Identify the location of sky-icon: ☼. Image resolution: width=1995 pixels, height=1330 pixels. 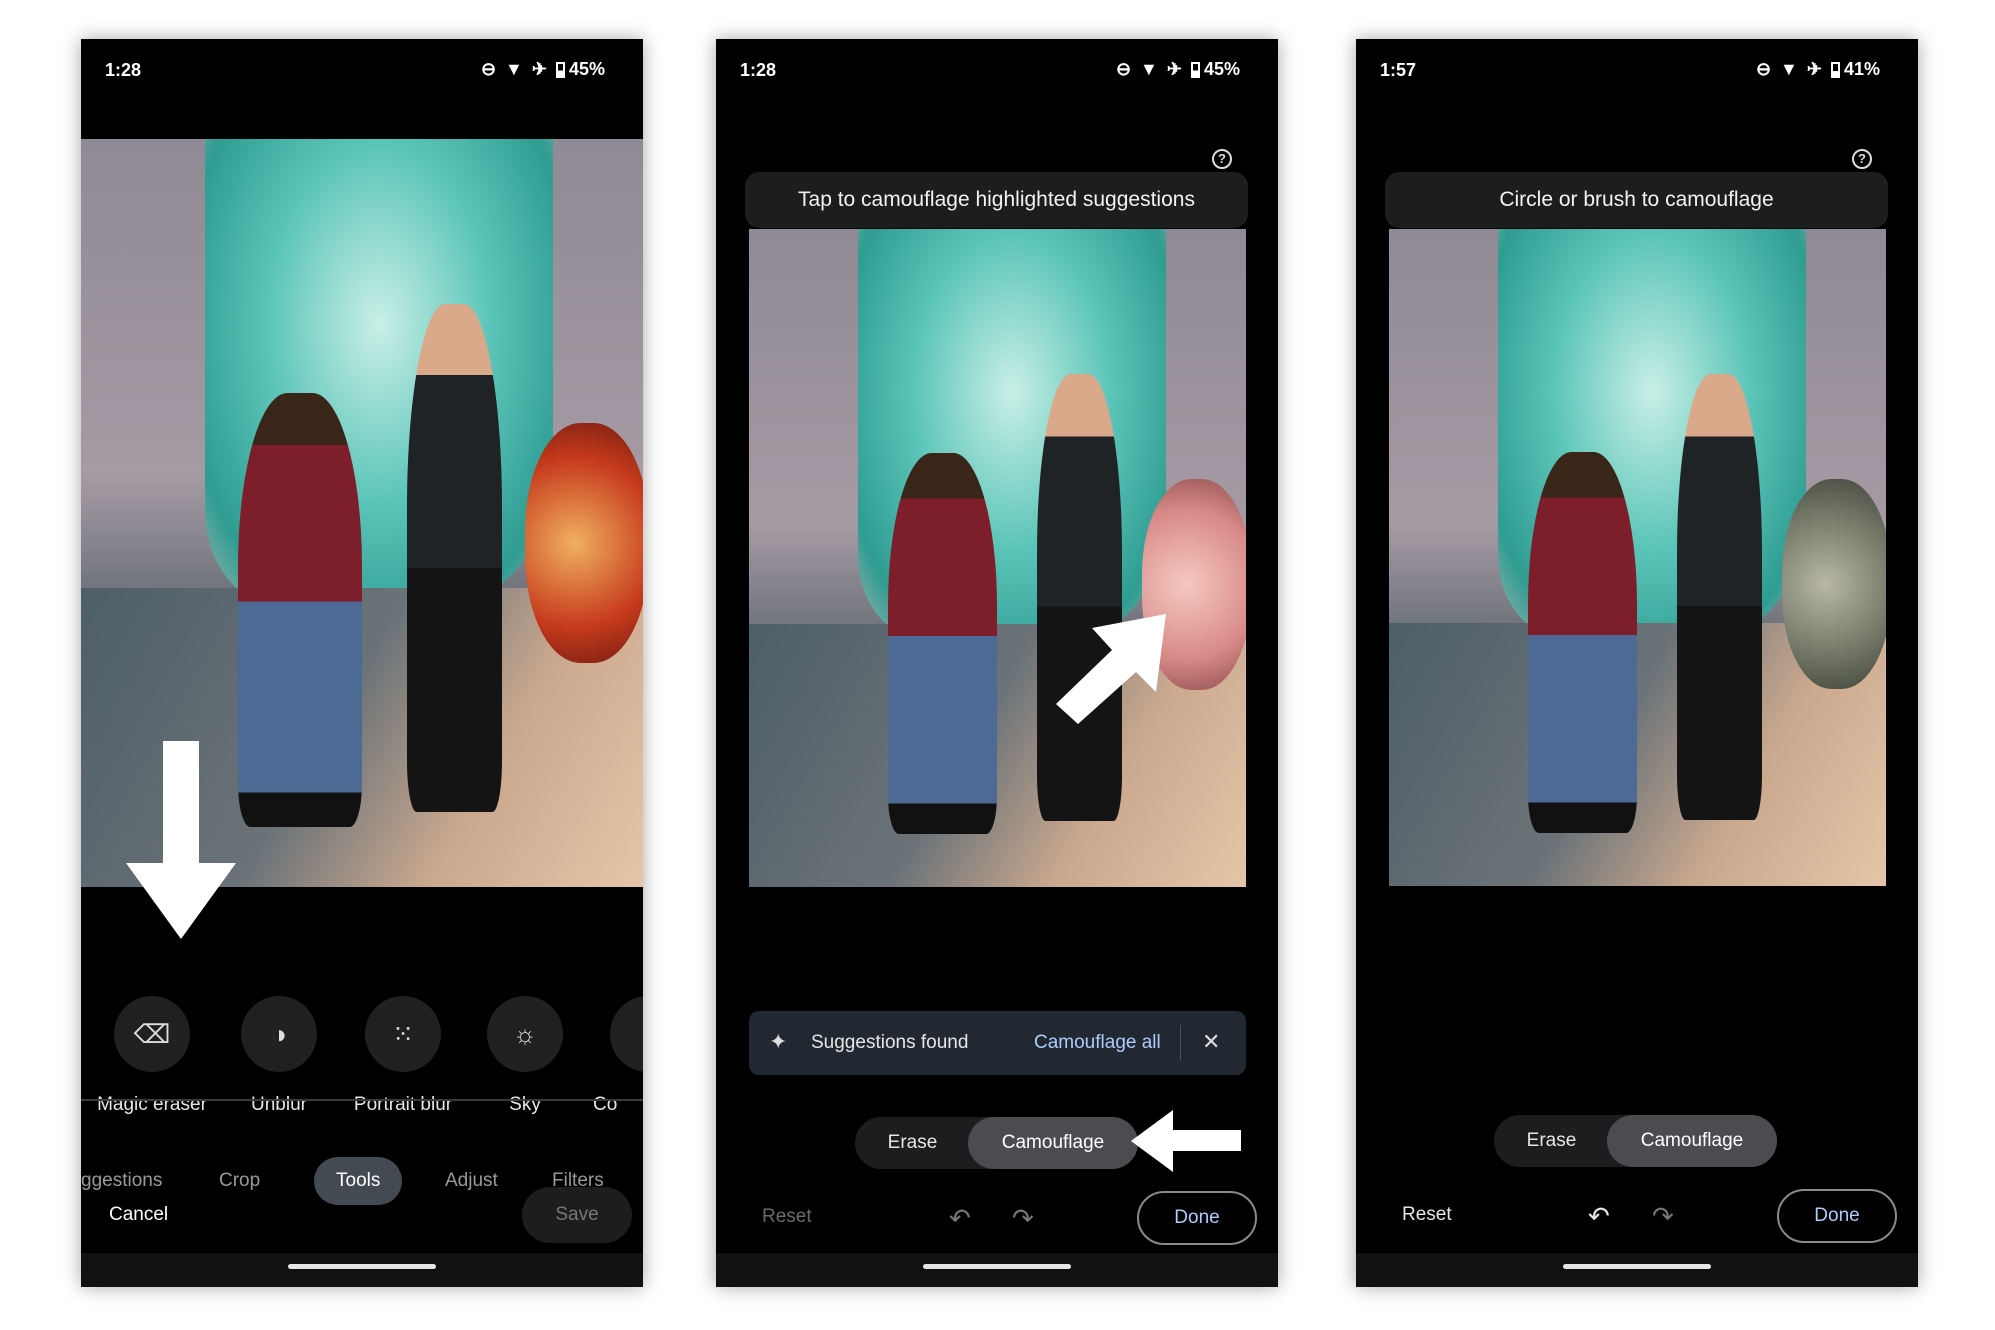
(525, 1034).